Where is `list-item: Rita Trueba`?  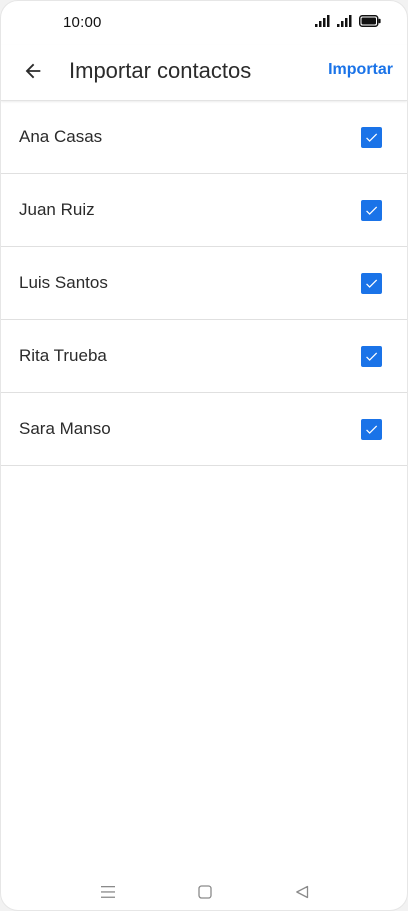
list-item: Rita Trueba is located at coordinates (204, 356).